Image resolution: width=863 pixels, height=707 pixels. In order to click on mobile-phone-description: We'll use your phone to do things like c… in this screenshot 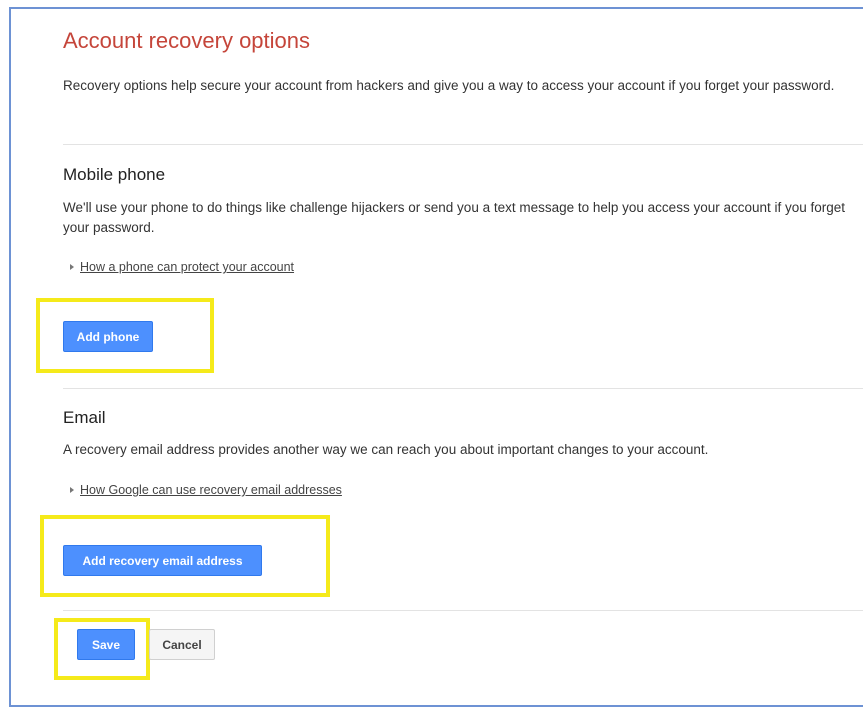, I will do `click(454, 217)`.